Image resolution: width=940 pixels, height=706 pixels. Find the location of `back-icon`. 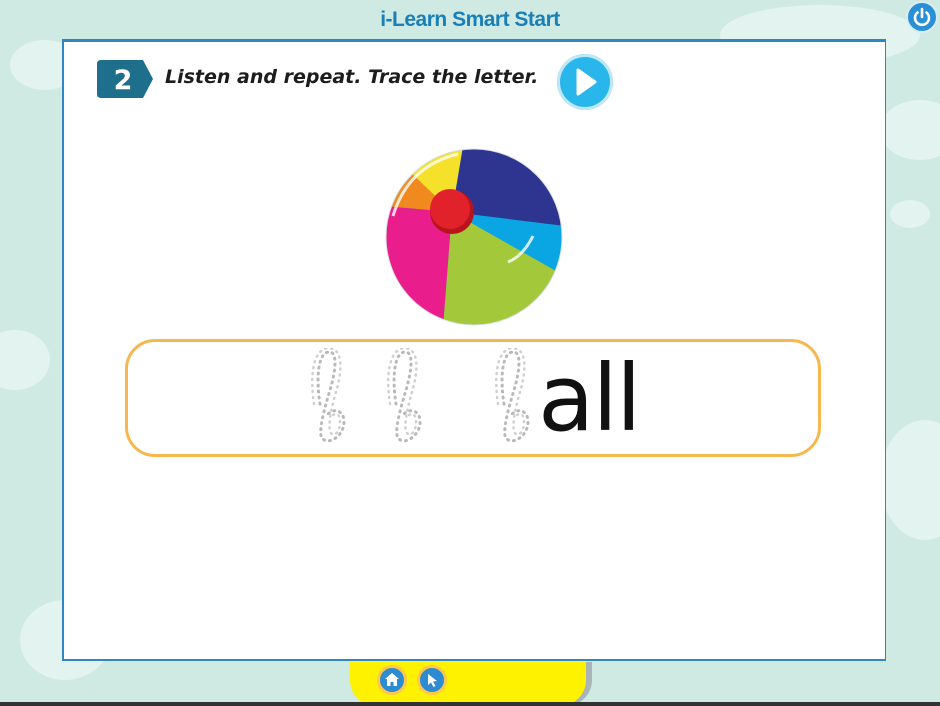

back-icon is located at coordinates (432, 680).